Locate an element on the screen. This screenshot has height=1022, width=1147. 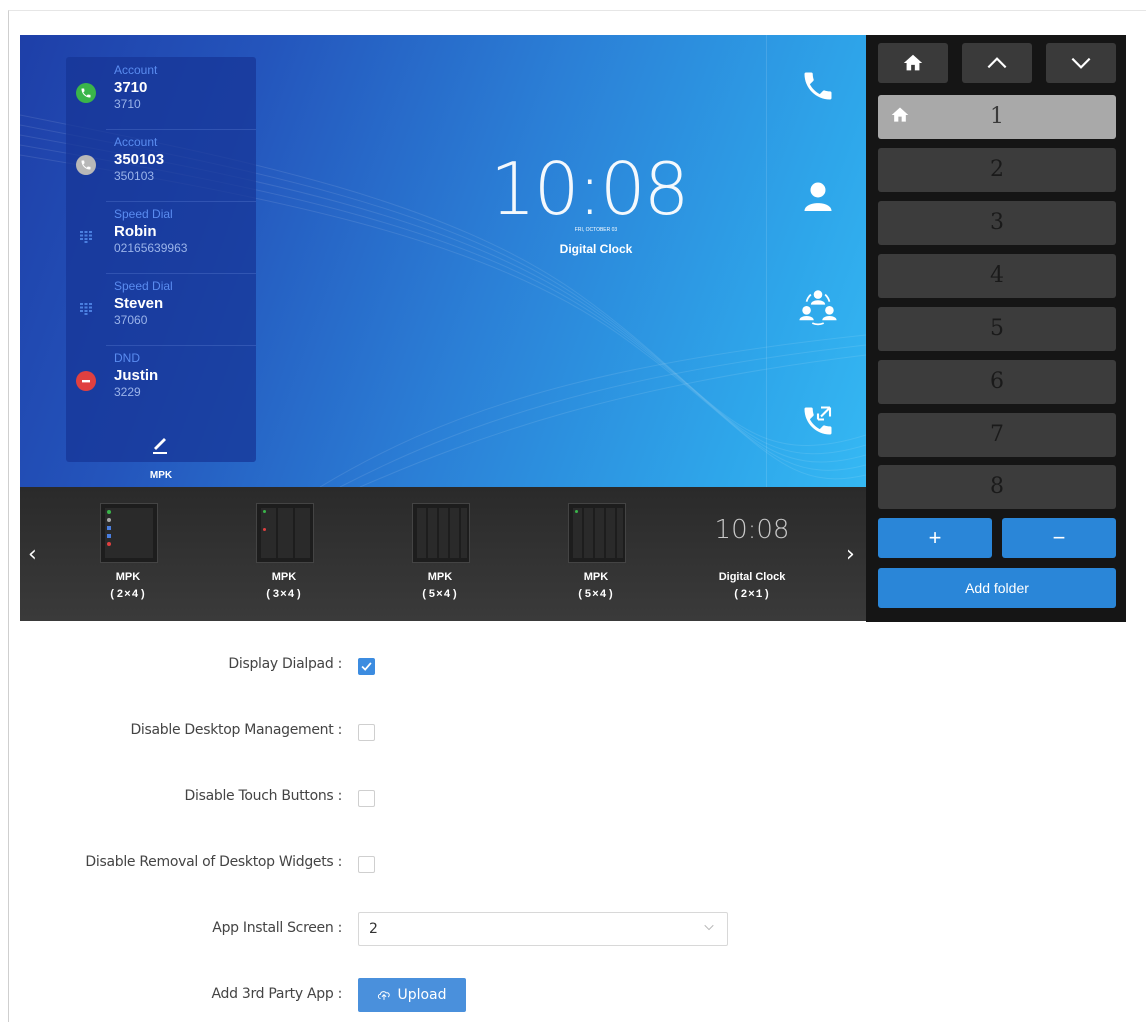
home-button is located at coordinates (913, 63).